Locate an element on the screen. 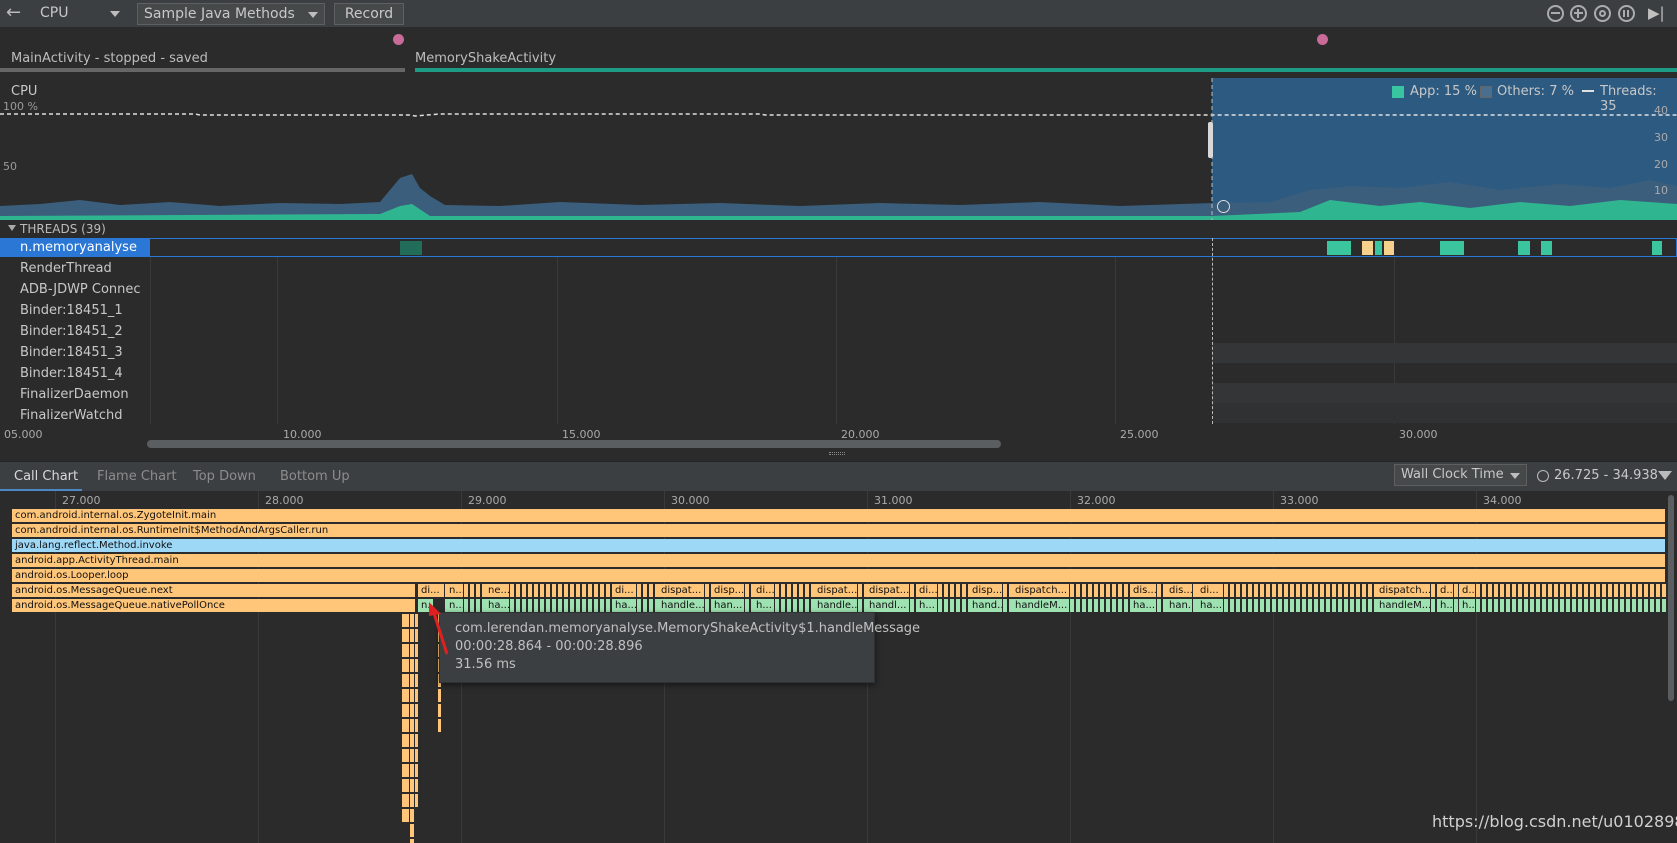 This screenshot has height=843, width=1677. method-frame: android.os.MessageQueue.next is located at coordinates (214, 590).